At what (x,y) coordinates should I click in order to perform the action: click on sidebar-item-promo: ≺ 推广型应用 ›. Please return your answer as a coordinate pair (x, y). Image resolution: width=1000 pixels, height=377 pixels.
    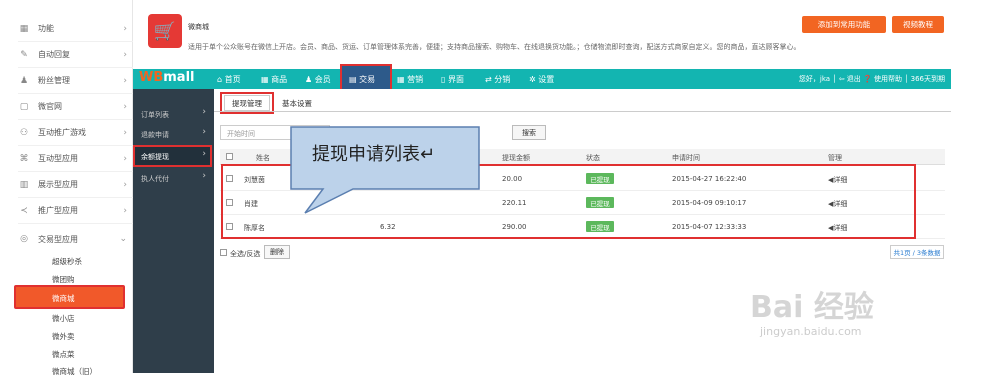
    Looking at the image, I should click on (75, 211).